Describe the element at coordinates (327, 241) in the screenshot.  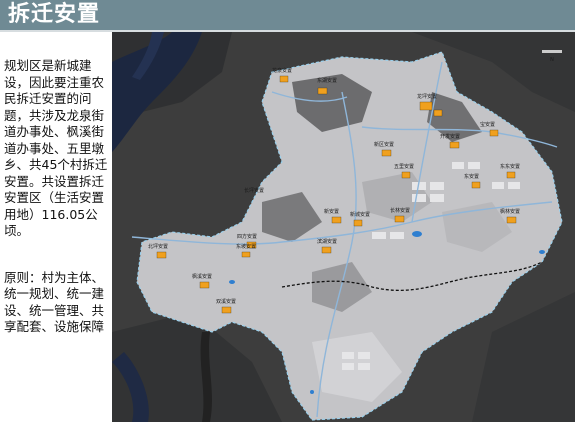
I see `site-label: 滨湖安置` at that location.